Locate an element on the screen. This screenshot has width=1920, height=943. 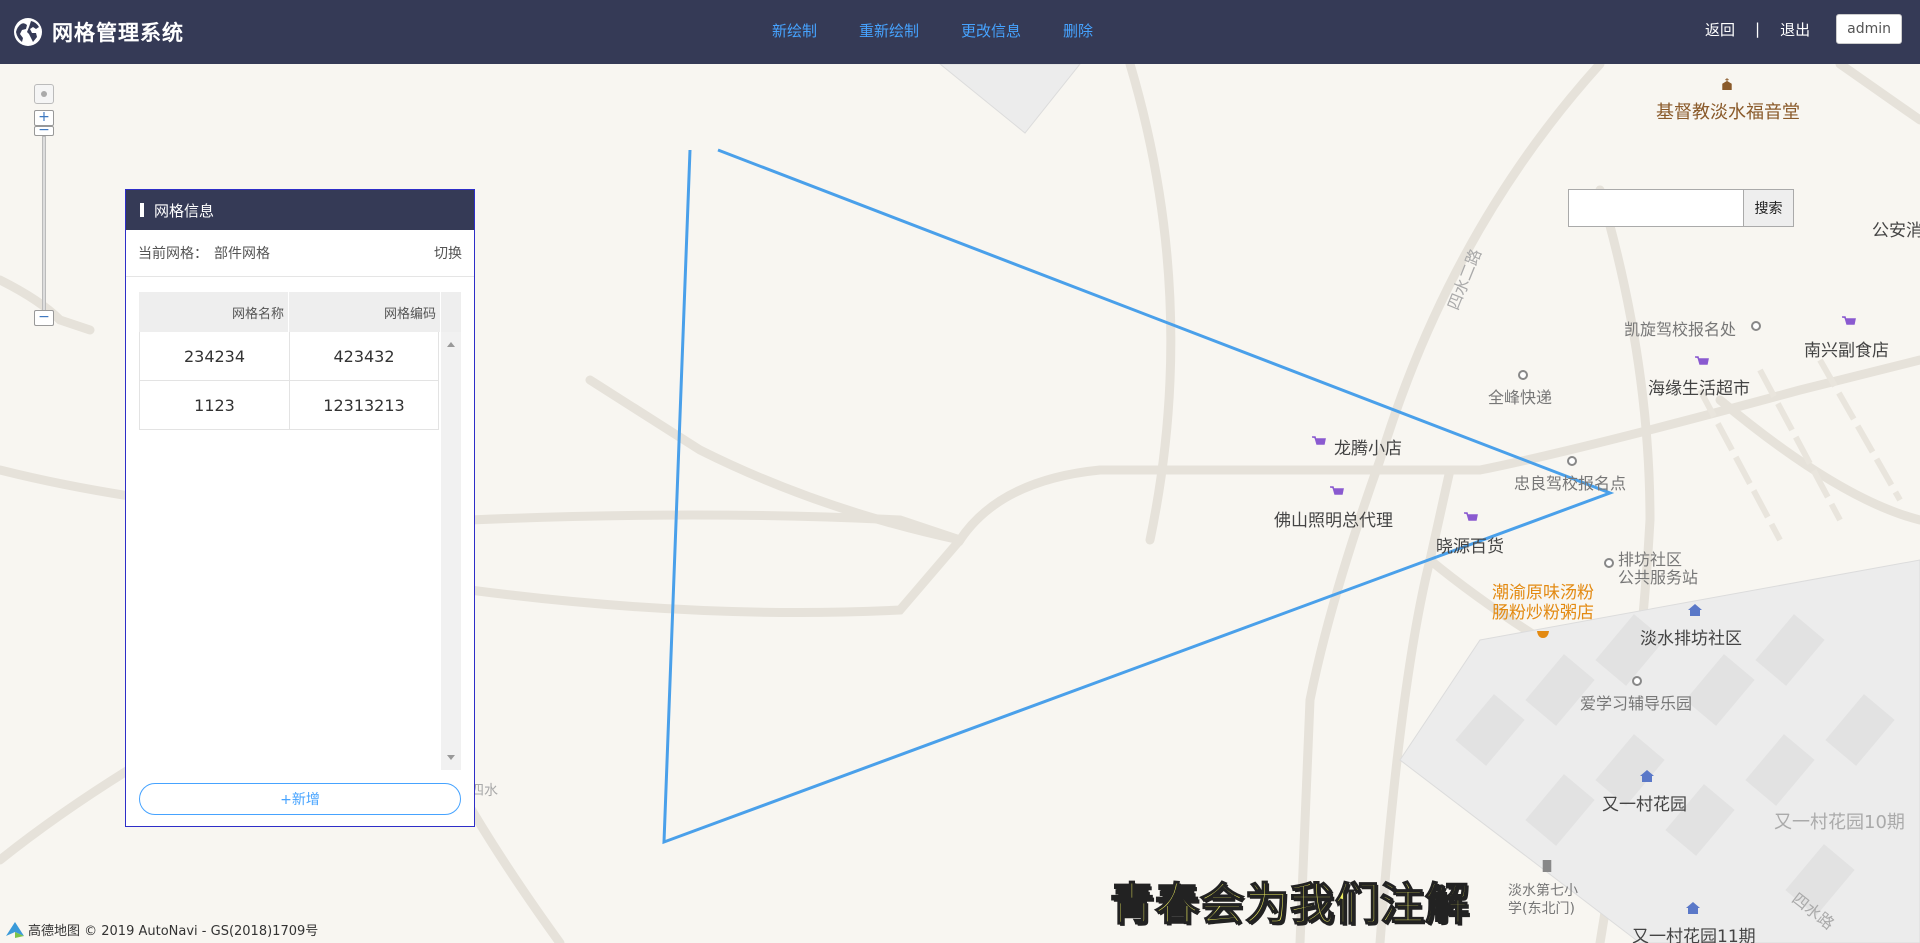
poi-school-1: 淡水第七小 is located at coordinates (1543, 890).